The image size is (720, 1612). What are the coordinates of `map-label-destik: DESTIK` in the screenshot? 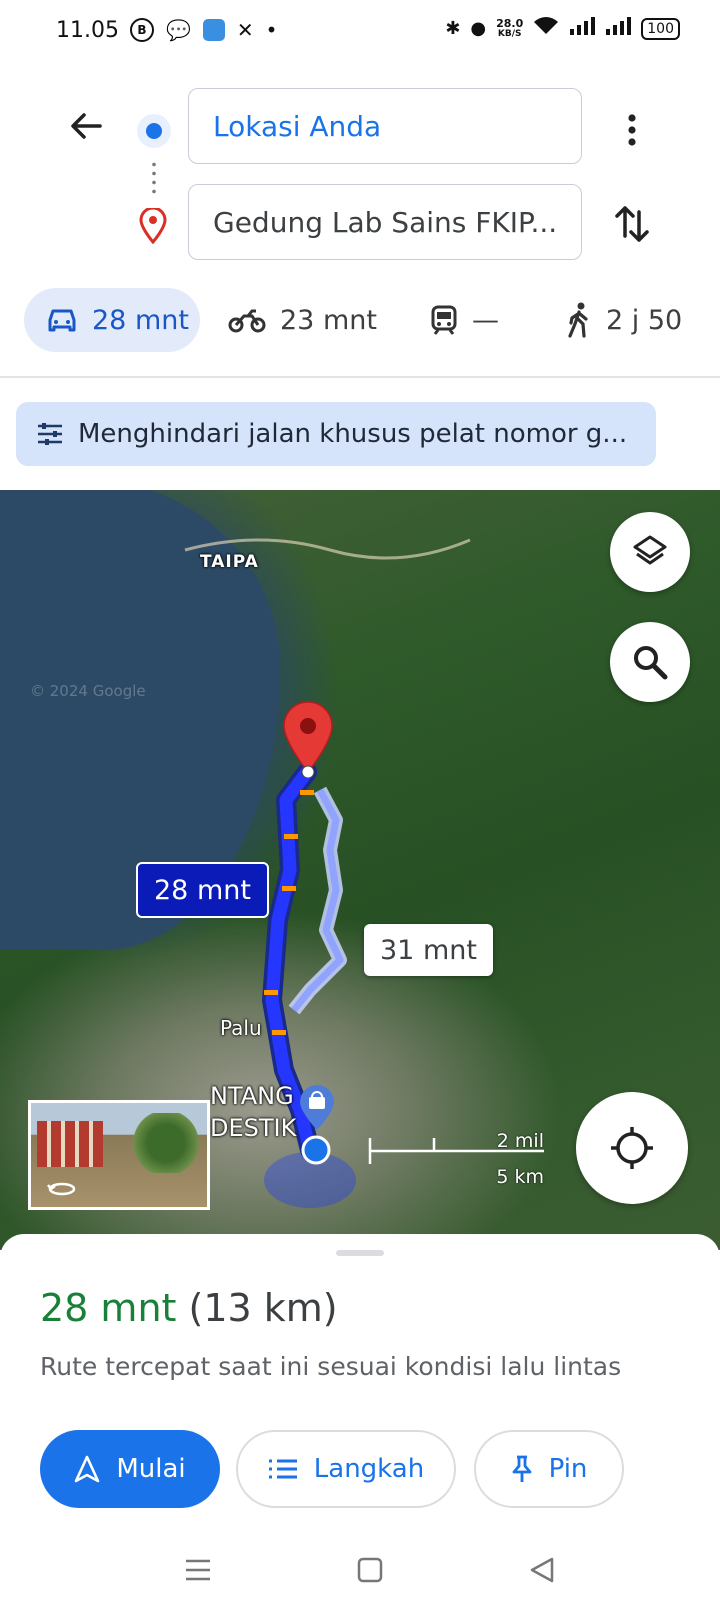 It's located at (253, 1128).